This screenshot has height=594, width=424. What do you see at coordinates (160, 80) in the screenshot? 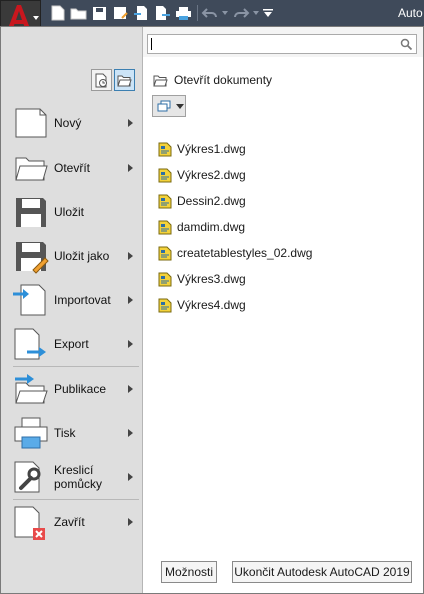
I see `folder-icon` at bounding box center [160, 80].